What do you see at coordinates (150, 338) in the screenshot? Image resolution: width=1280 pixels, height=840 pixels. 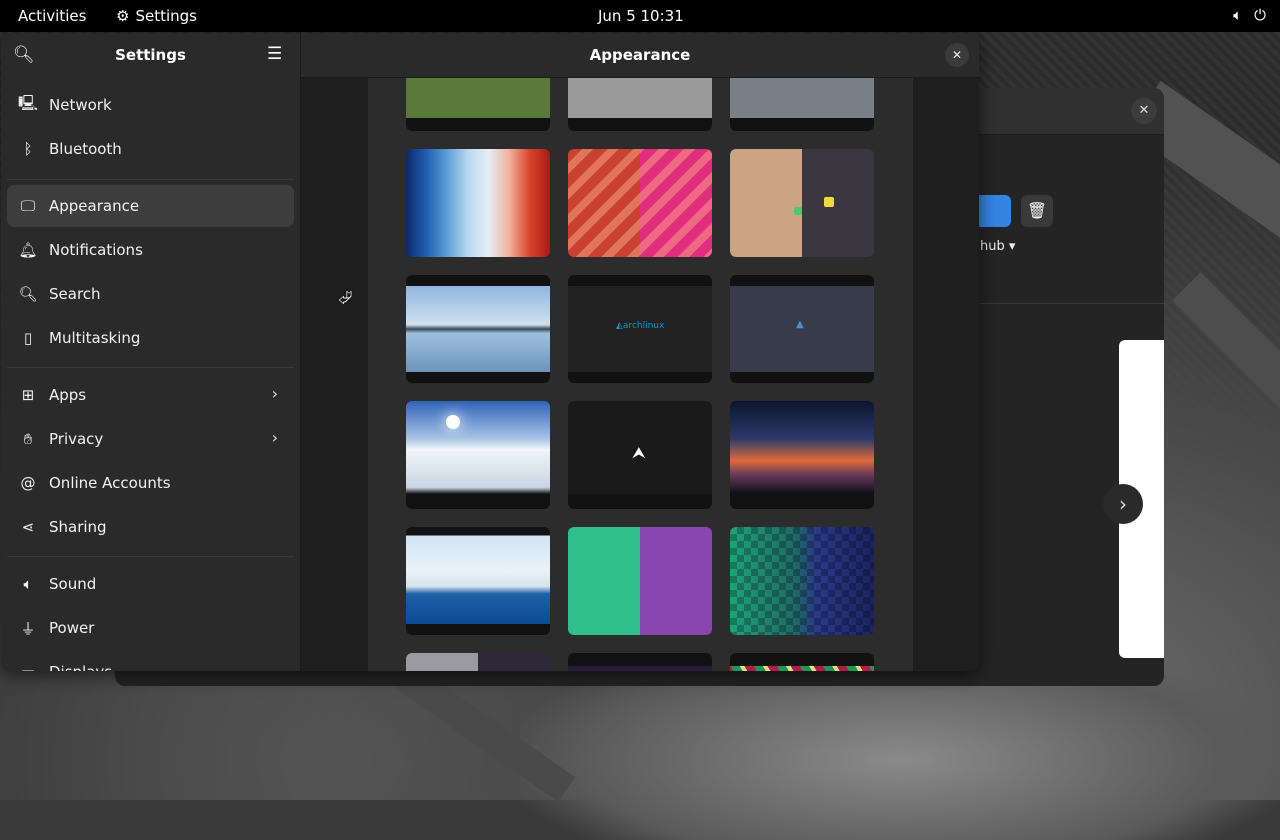 I see `sidebar-item-multitasking: ▯ Multitasking` at bounding box center [150, 338].